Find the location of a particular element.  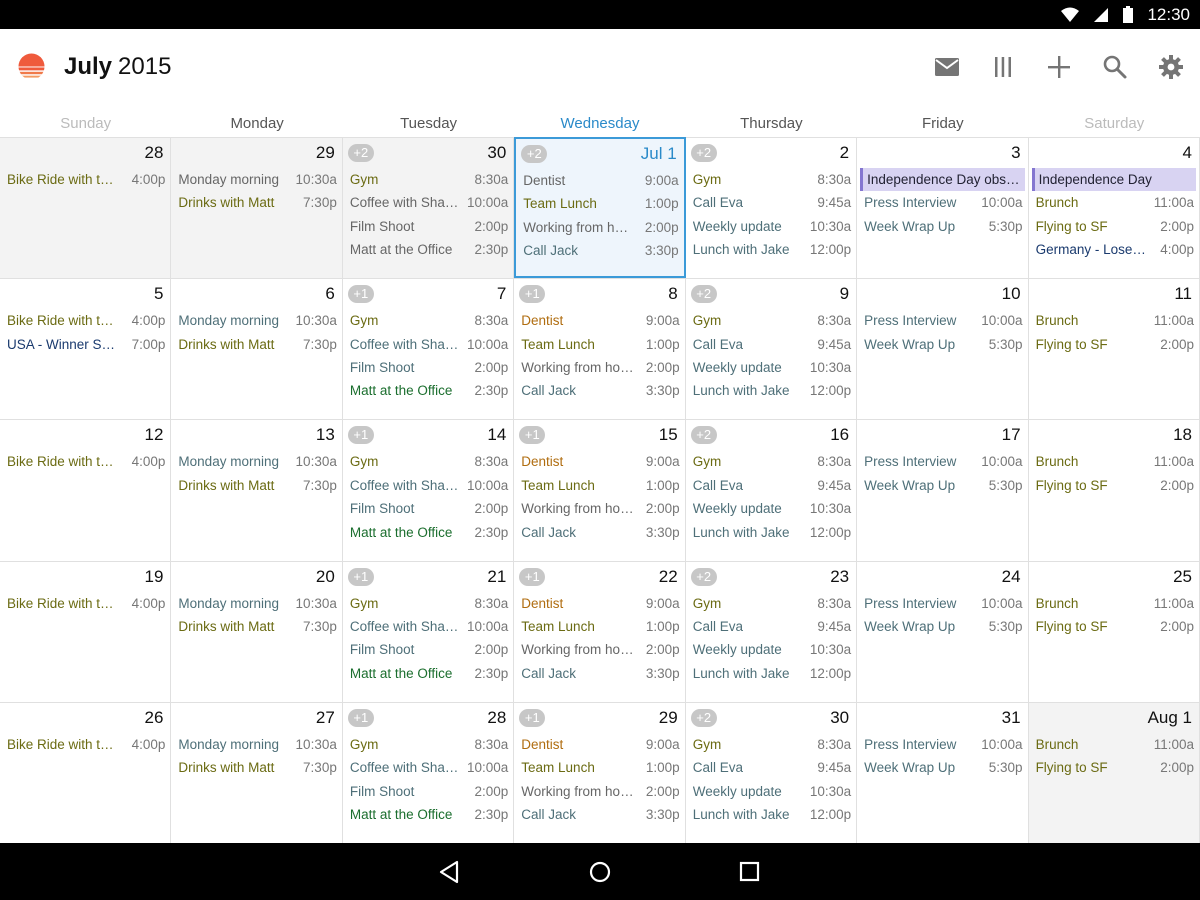

settings-button is located at coordinates (1171, 67).